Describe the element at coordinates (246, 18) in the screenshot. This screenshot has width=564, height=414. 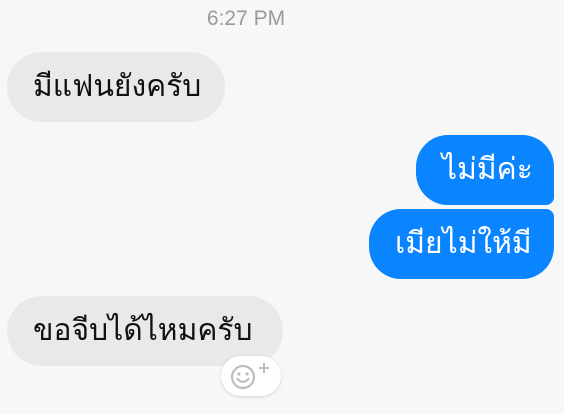
I see `message-timestamp: 6:27 PM` at that location.